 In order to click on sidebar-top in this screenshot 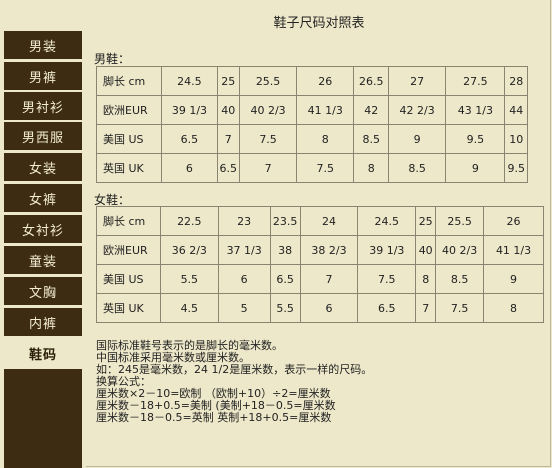, I will do `click(43, 13)`.